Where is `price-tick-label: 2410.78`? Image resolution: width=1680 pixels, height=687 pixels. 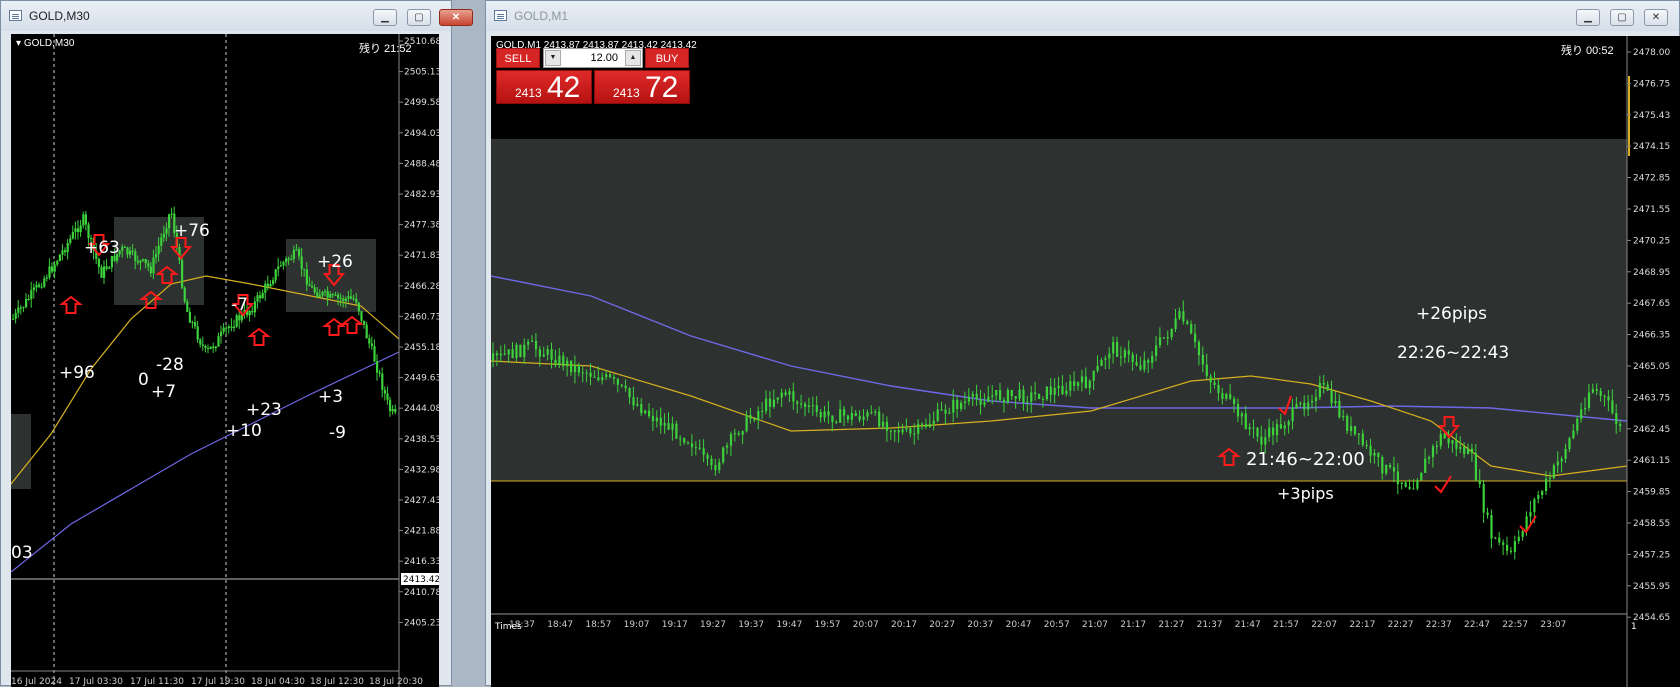 price-tick-label: 2410.78 is located at coordinates (421, 593).